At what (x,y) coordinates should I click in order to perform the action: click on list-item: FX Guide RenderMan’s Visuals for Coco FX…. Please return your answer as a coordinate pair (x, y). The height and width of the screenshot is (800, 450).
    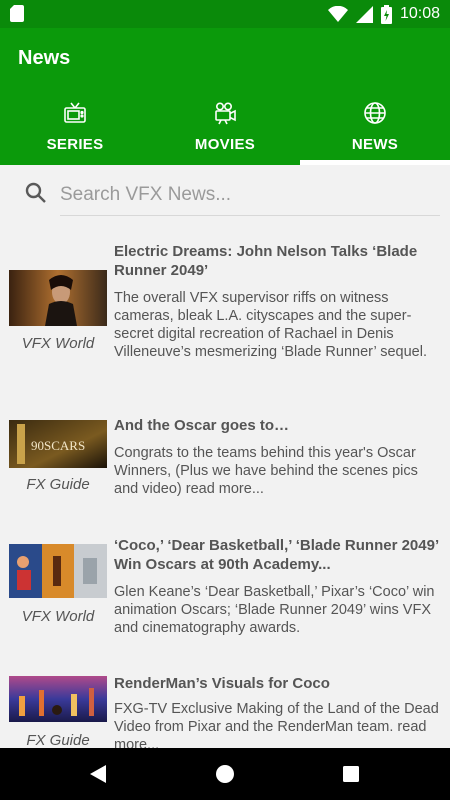
    Looking at the image, I should click on (225, 711).